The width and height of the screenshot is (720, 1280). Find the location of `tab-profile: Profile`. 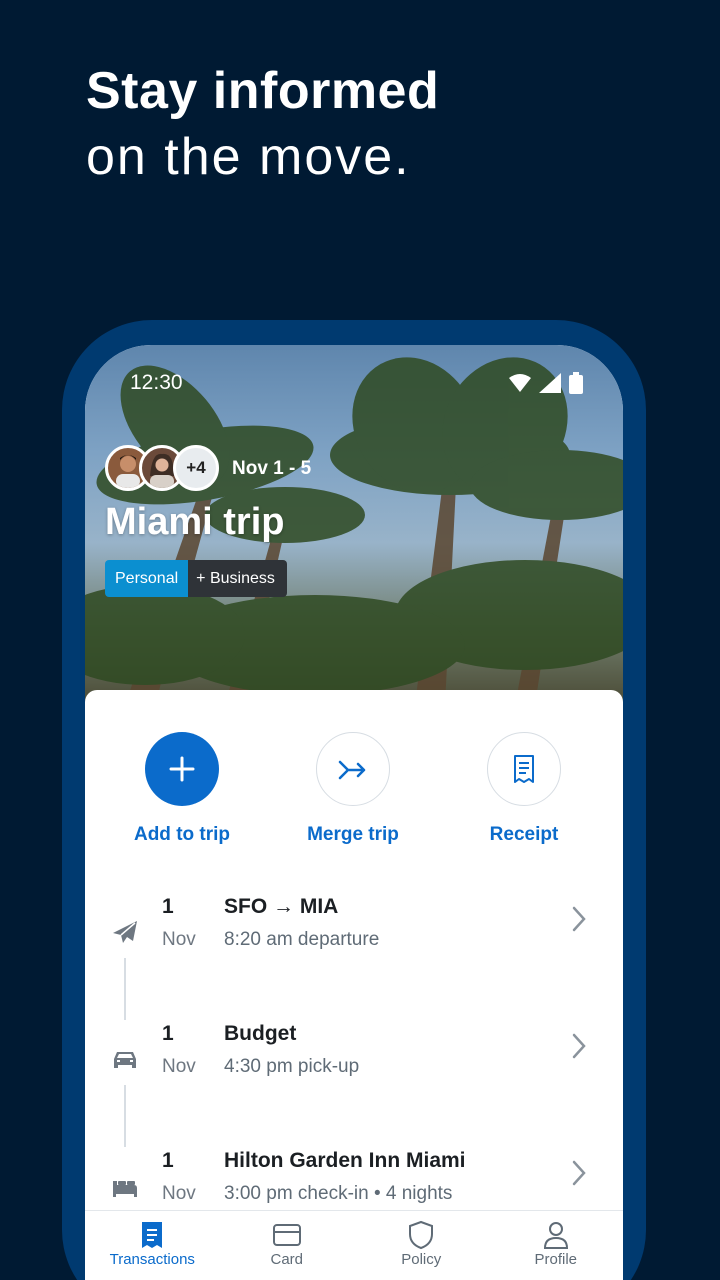

tab-profile: Profile is located at coordinates (556, 1245).